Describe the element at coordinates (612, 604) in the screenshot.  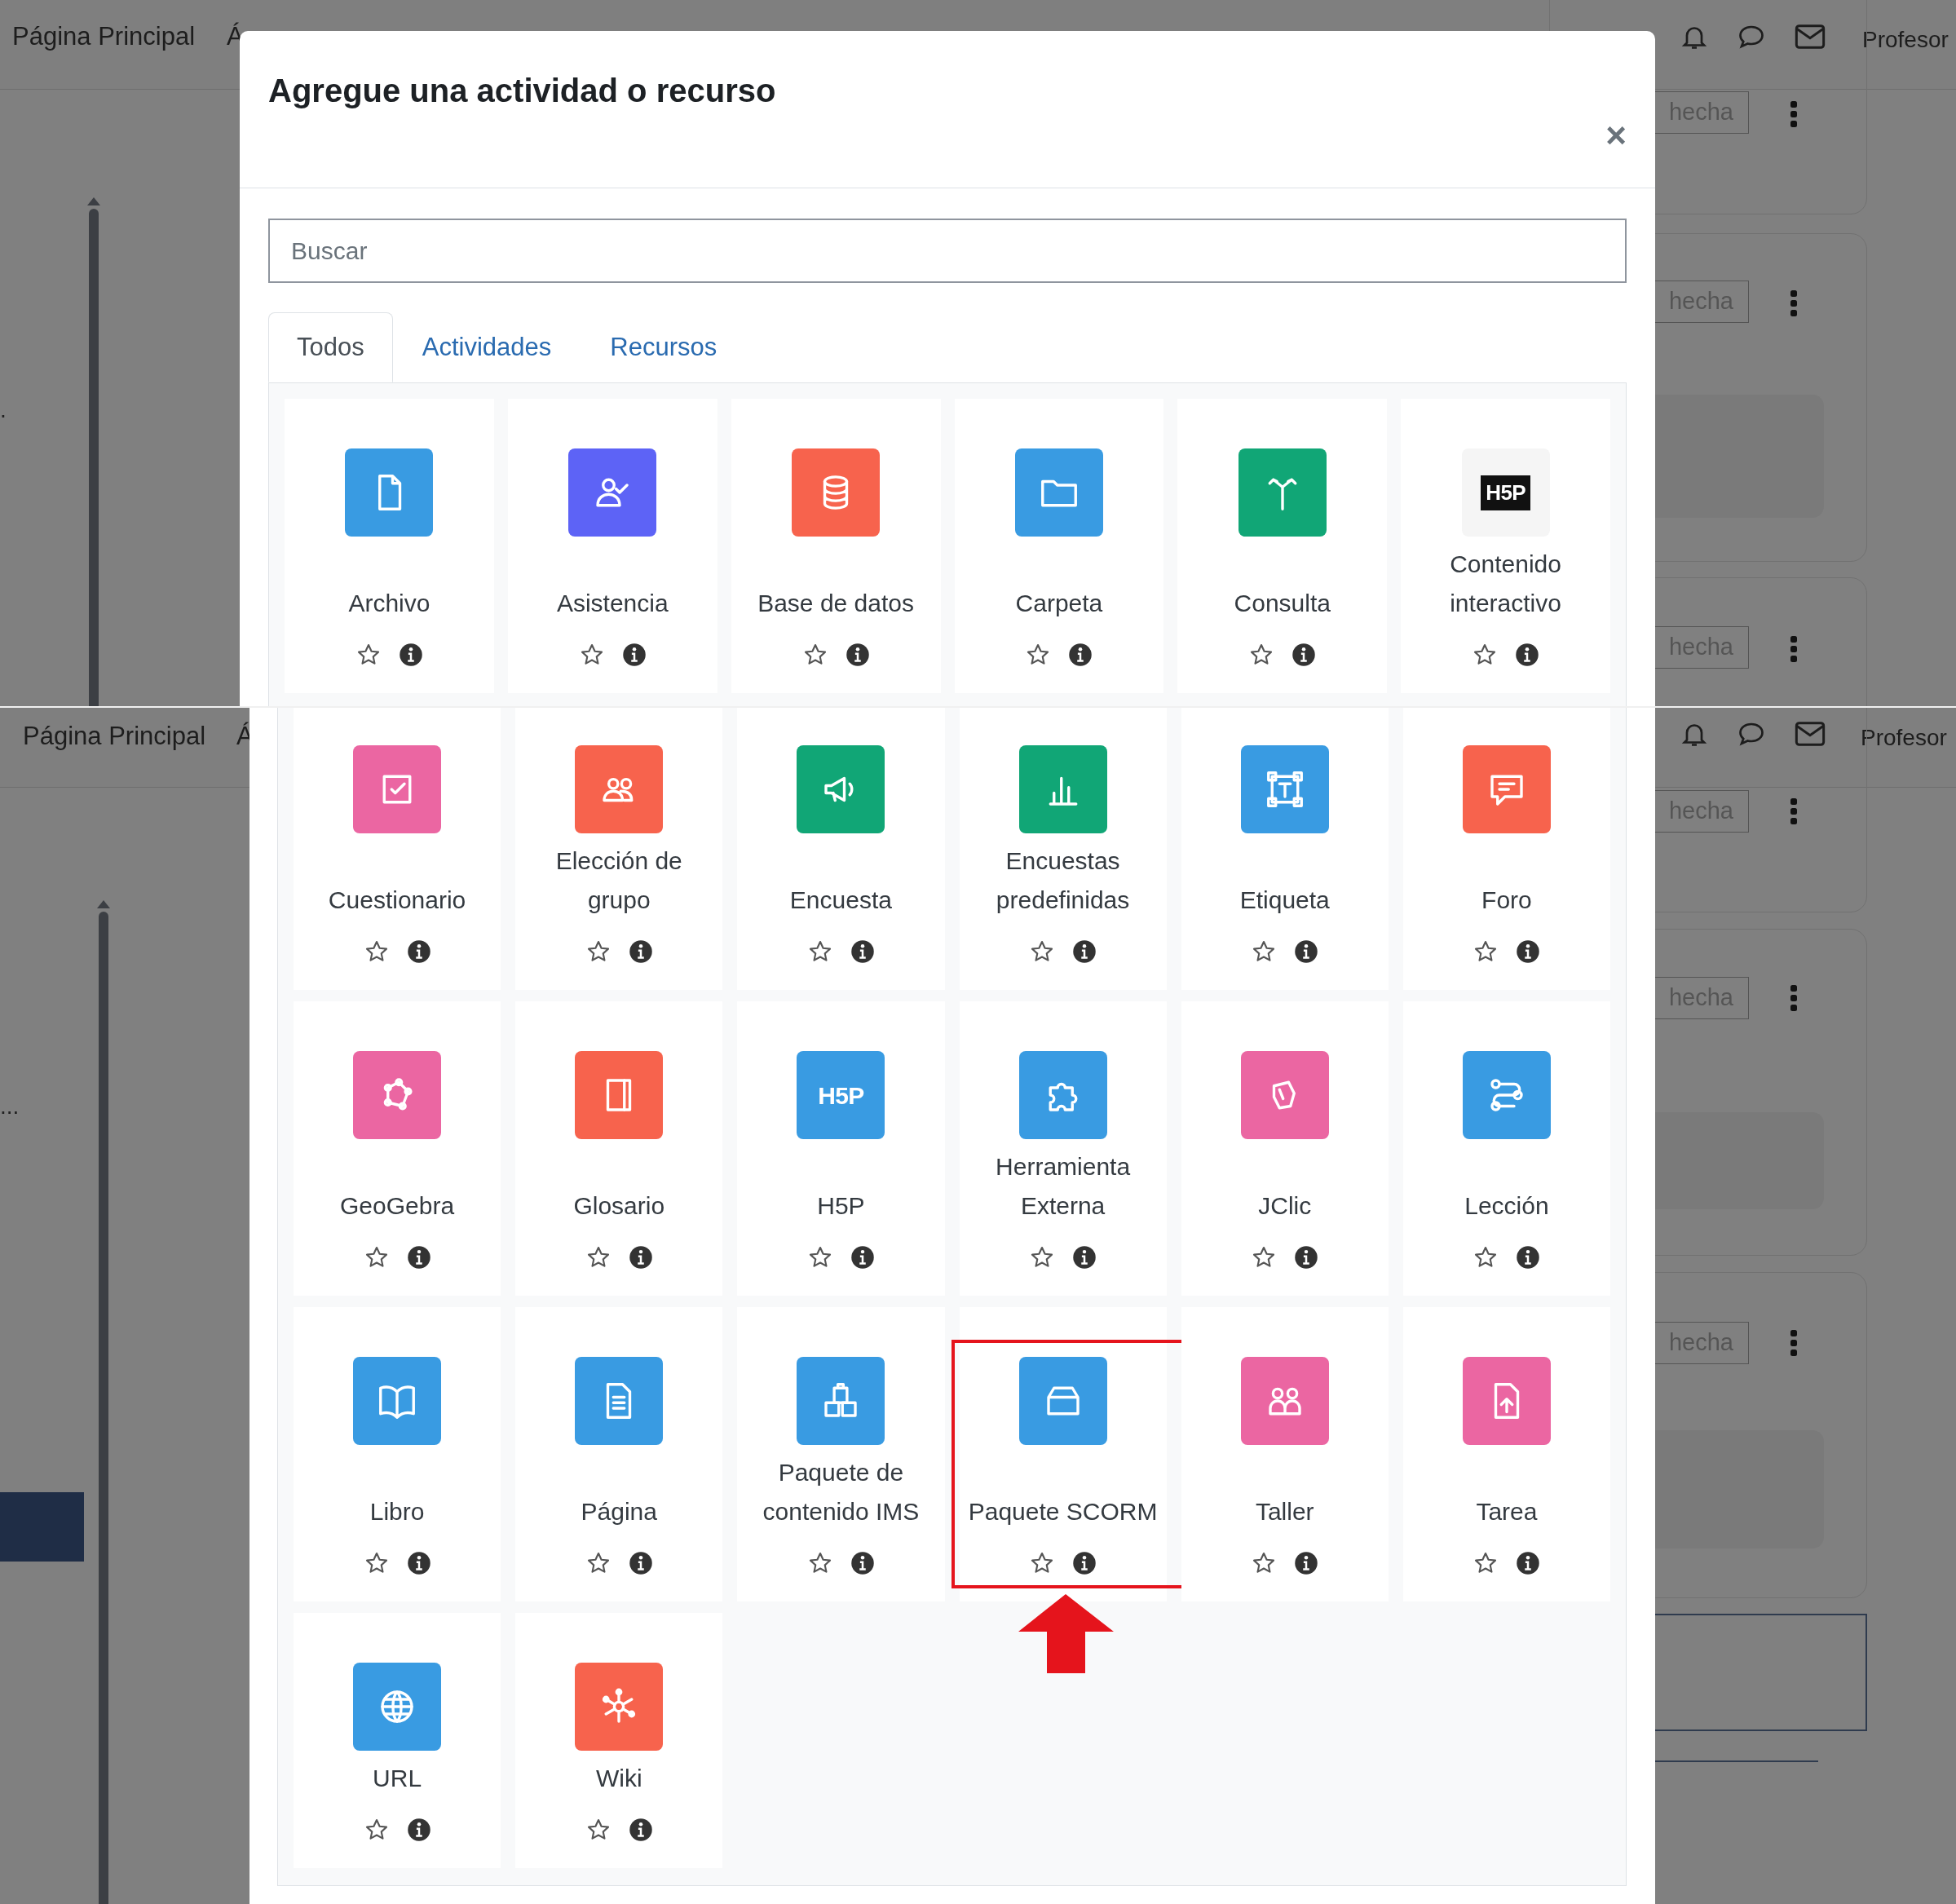
I see `item-label: Asistencia` at that location.